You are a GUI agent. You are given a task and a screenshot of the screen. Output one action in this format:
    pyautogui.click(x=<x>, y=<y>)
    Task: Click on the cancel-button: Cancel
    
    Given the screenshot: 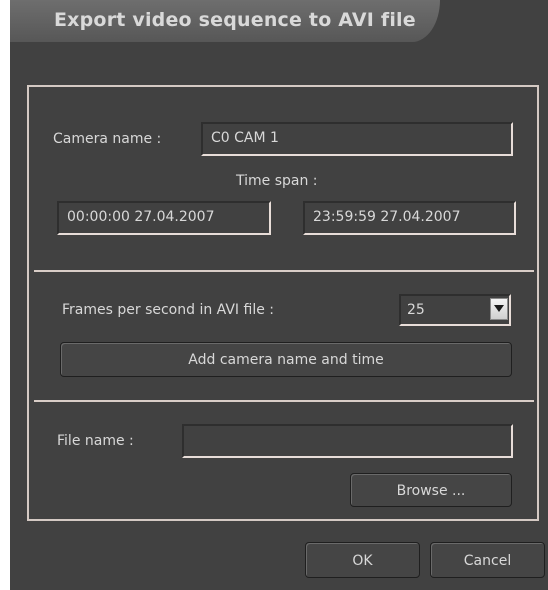 What is the action you would take?
    pyautogui.click(x=487, y=560)
    